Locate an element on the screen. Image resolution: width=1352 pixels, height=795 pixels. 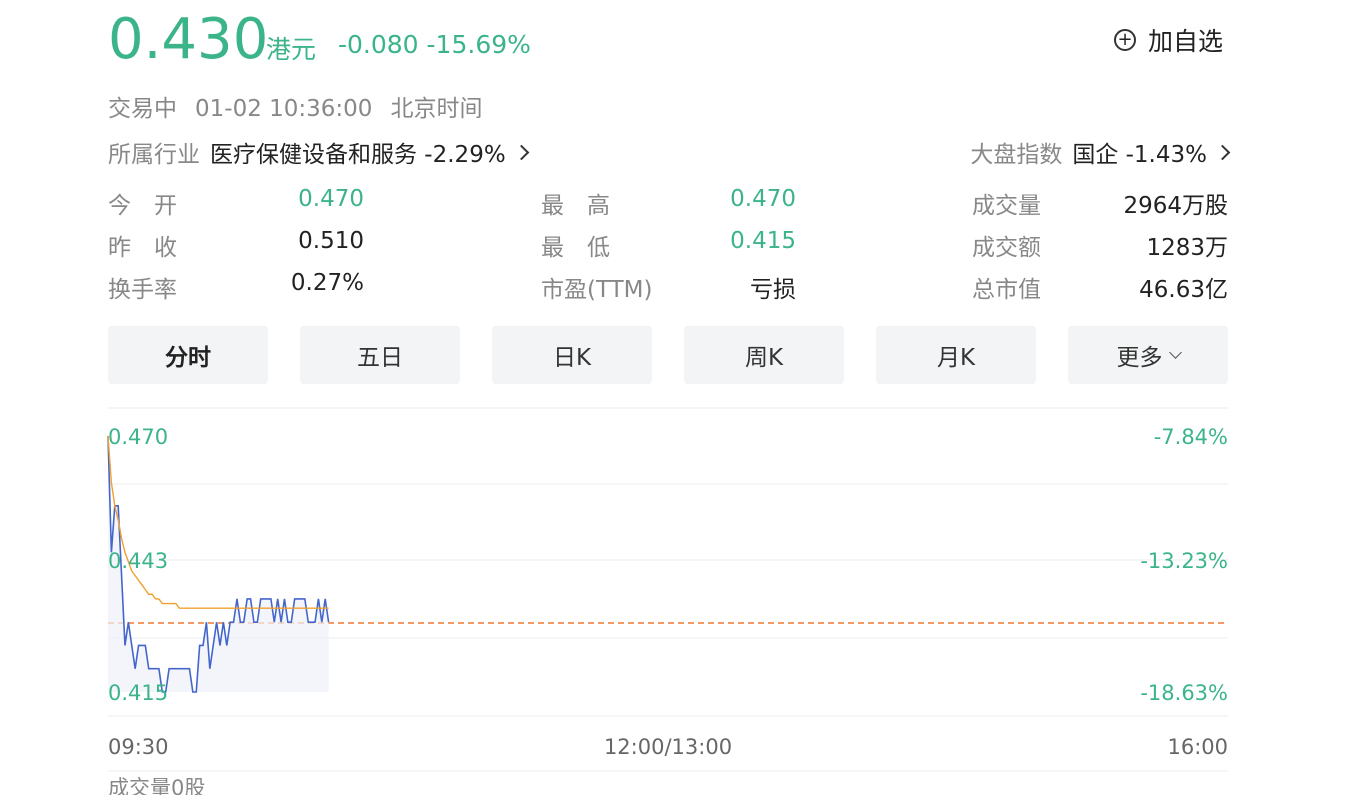
volume-label: 成交量0股 is located at coordinates (156, 785).